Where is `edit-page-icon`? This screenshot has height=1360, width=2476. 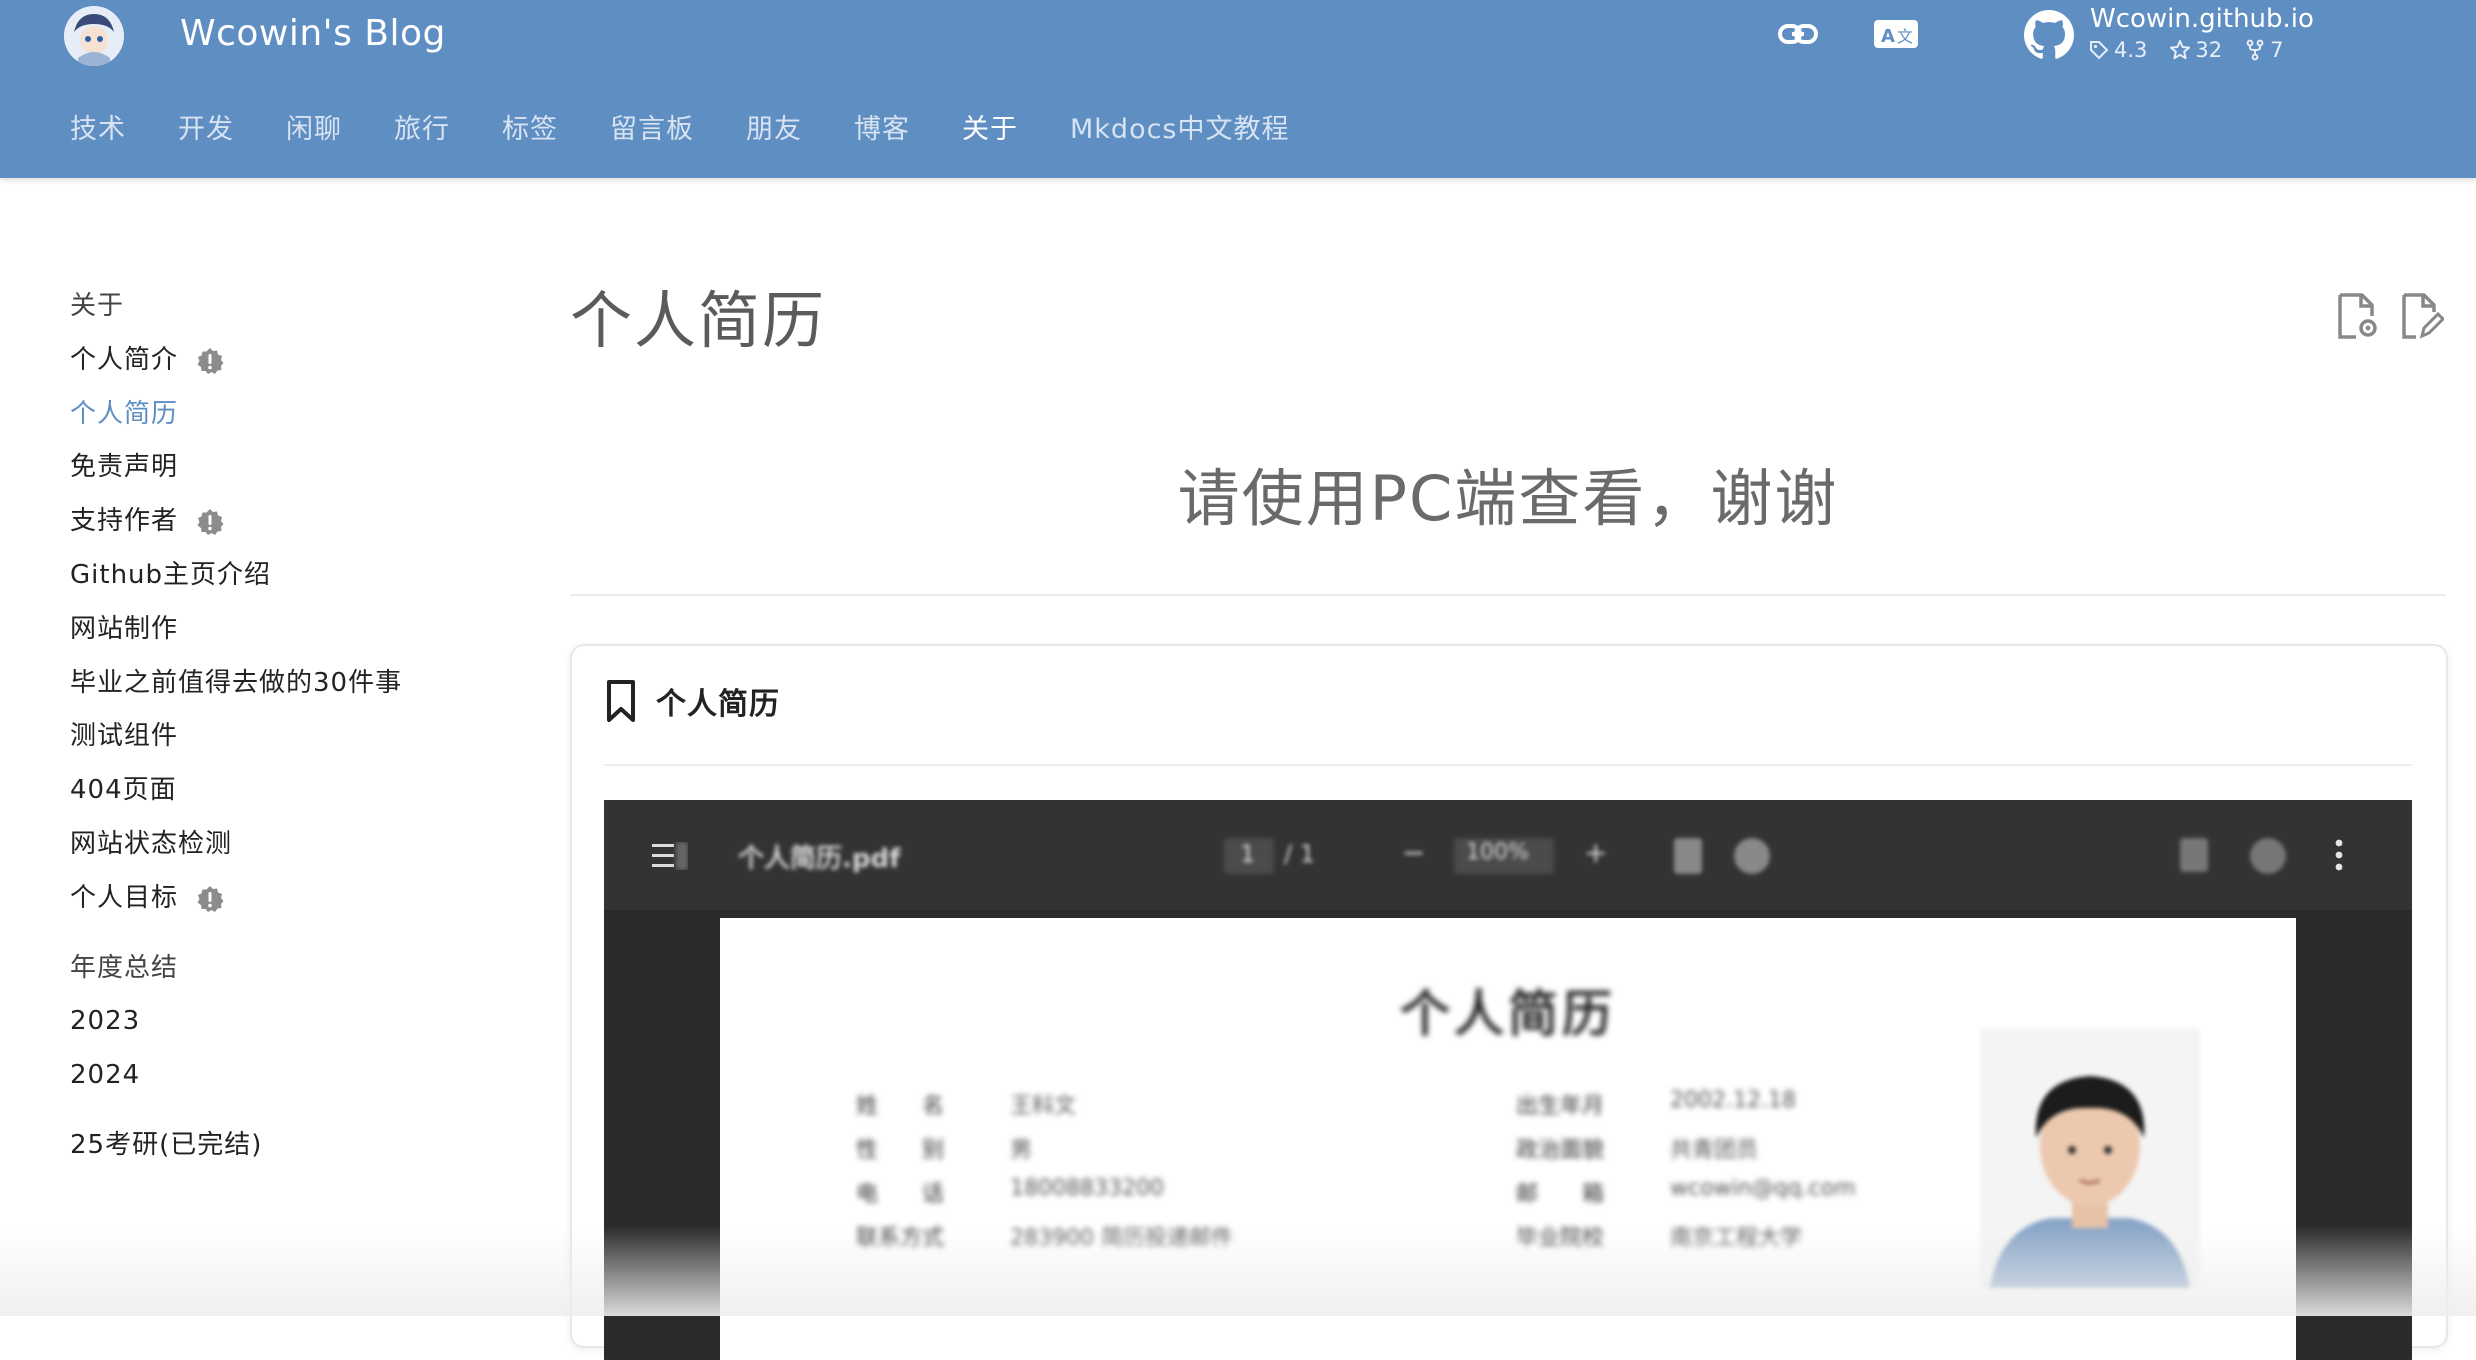
edit-page-icon is located at coordinates (2423, 317).